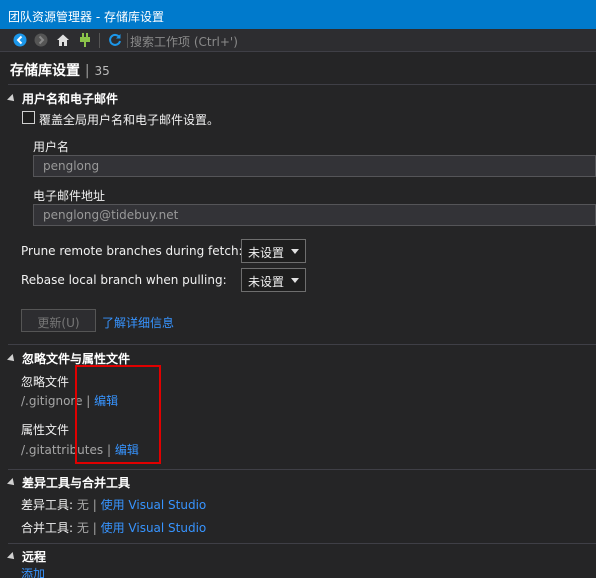 Image resolution: width=596 pixels, height=578 pixels. I want to click on rebase-select: 未设置, so click(273, 280).